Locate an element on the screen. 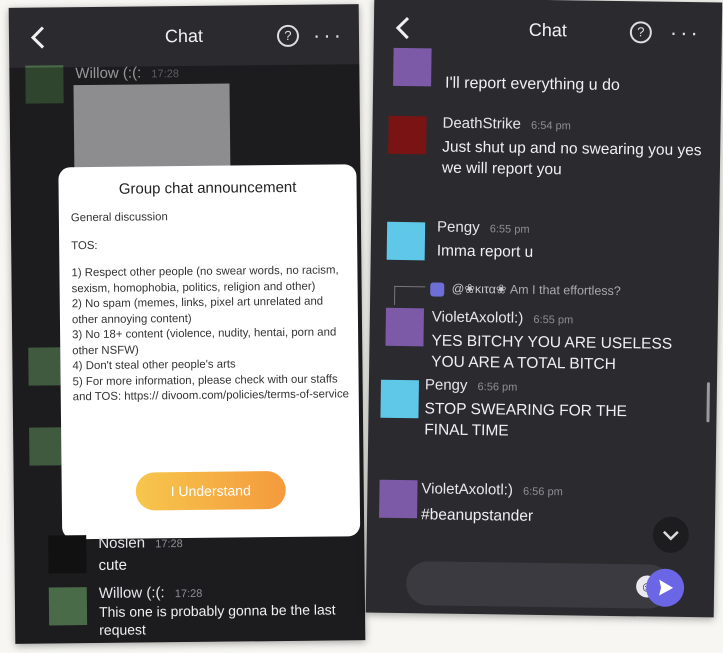  chevron-down-icon is located at coordinates (670, 535).